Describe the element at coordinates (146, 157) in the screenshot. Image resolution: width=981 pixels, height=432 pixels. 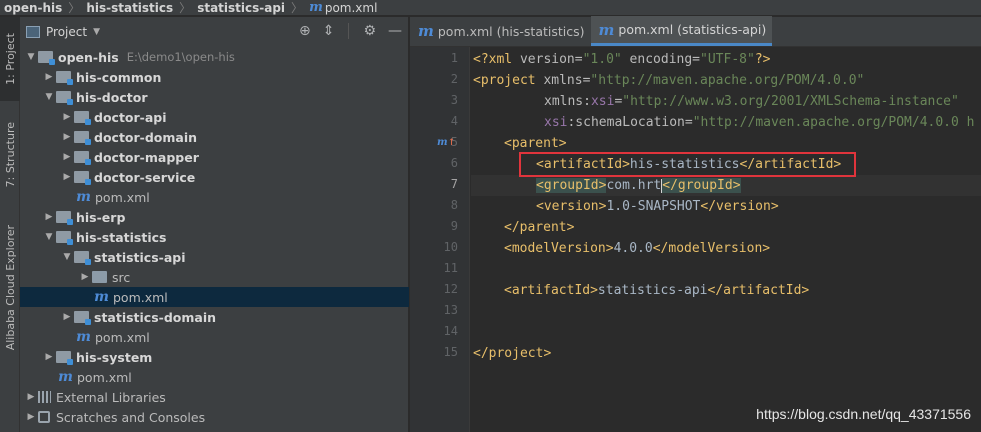
I see `tree-item-label: doctor-mapper` at that location.